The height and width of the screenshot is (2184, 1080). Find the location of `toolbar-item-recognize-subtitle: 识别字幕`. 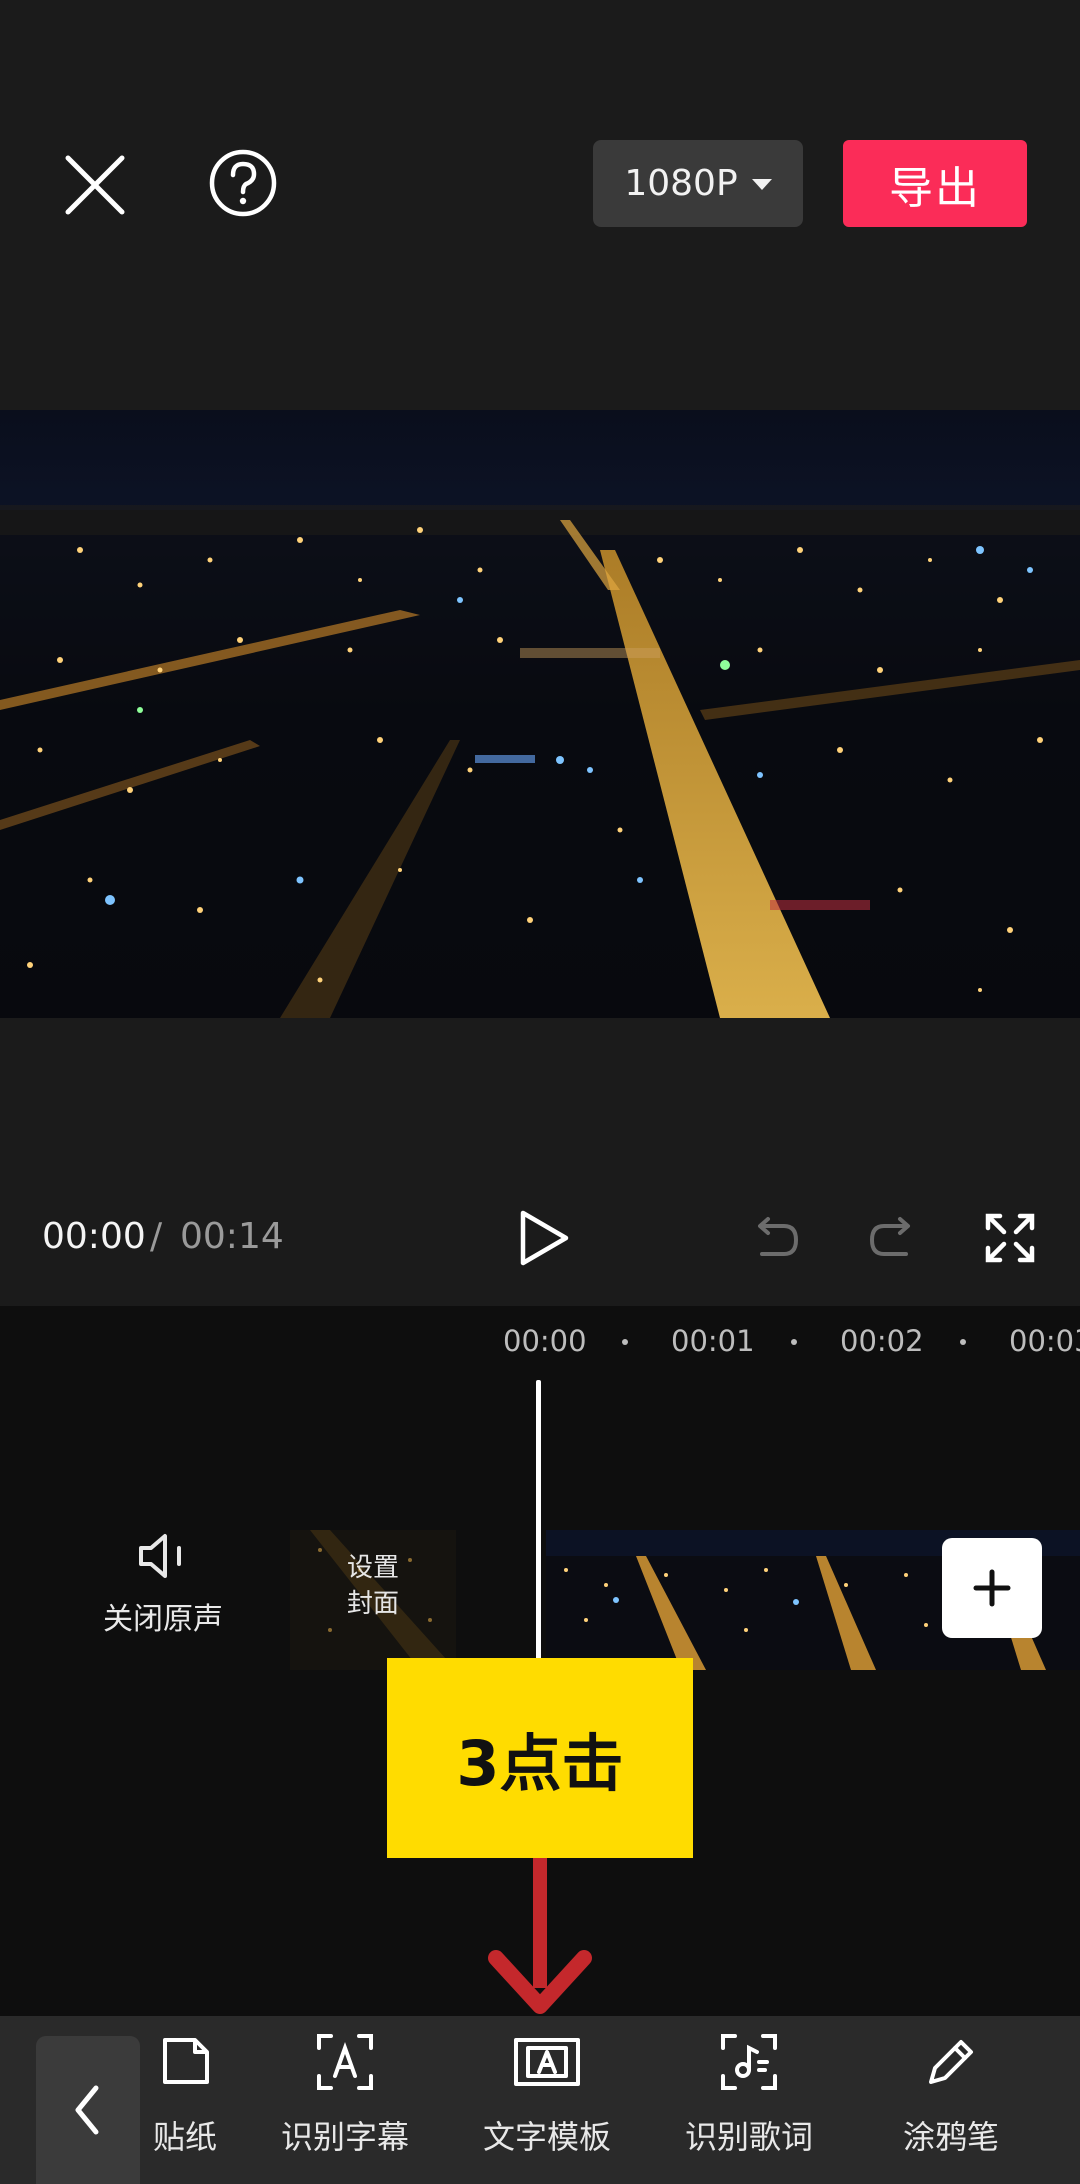

toolbar-item-recognize-subtitle: 识别字幕 is located at coordinates (345, 2107).